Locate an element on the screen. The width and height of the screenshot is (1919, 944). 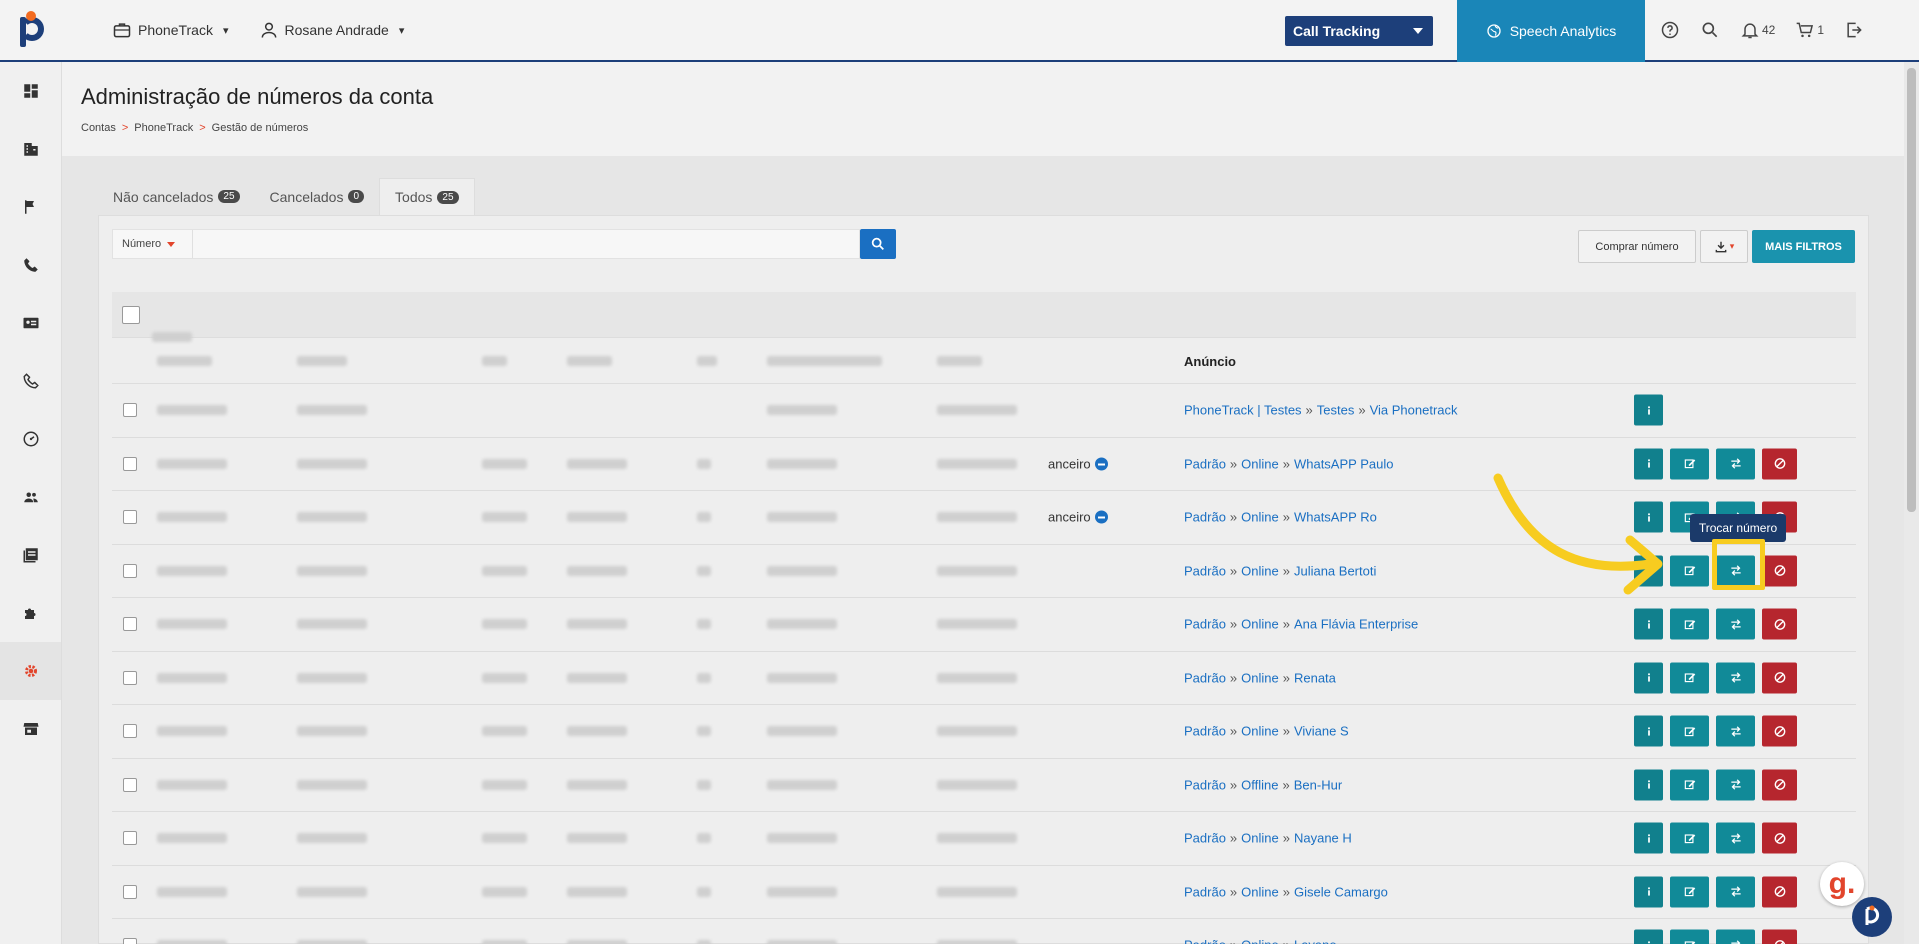
ad-link: Renata is located at coordinates (1315, 677).